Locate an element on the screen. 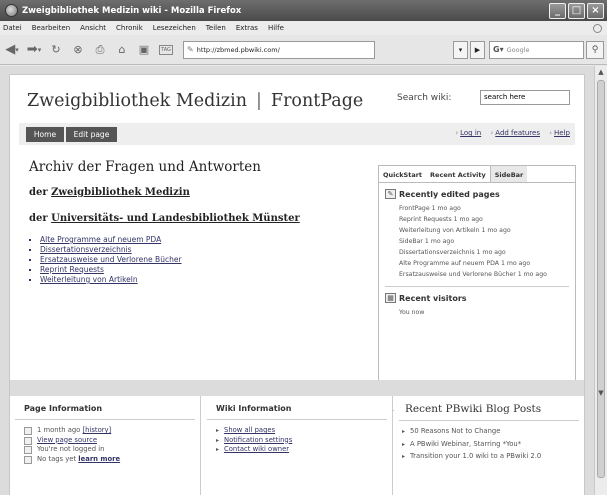  menu-datei: Datei is located at coordinates (12, 28).